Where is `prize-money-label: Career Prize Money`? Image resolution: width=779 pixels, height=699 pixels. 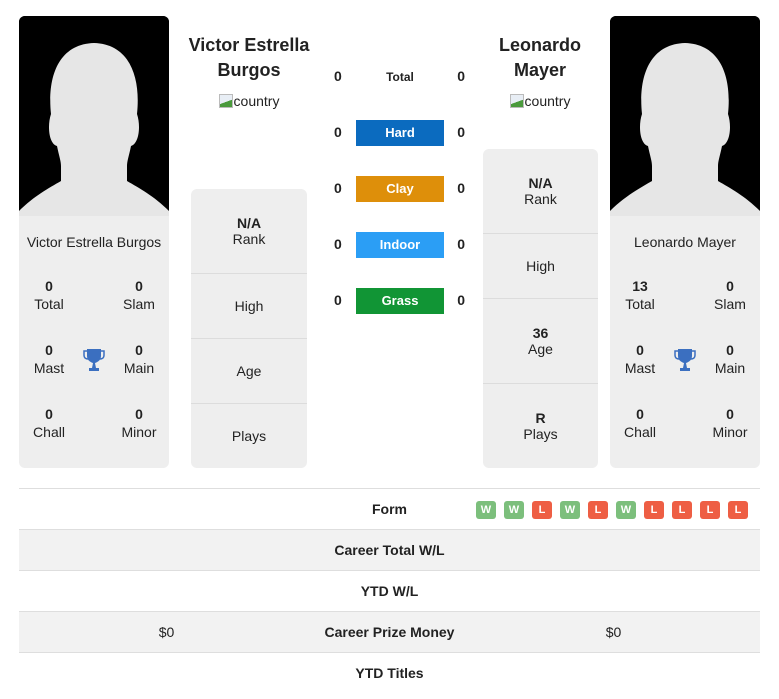
prize-money-label: Career Prize Money is located at coordinates (389, 632).